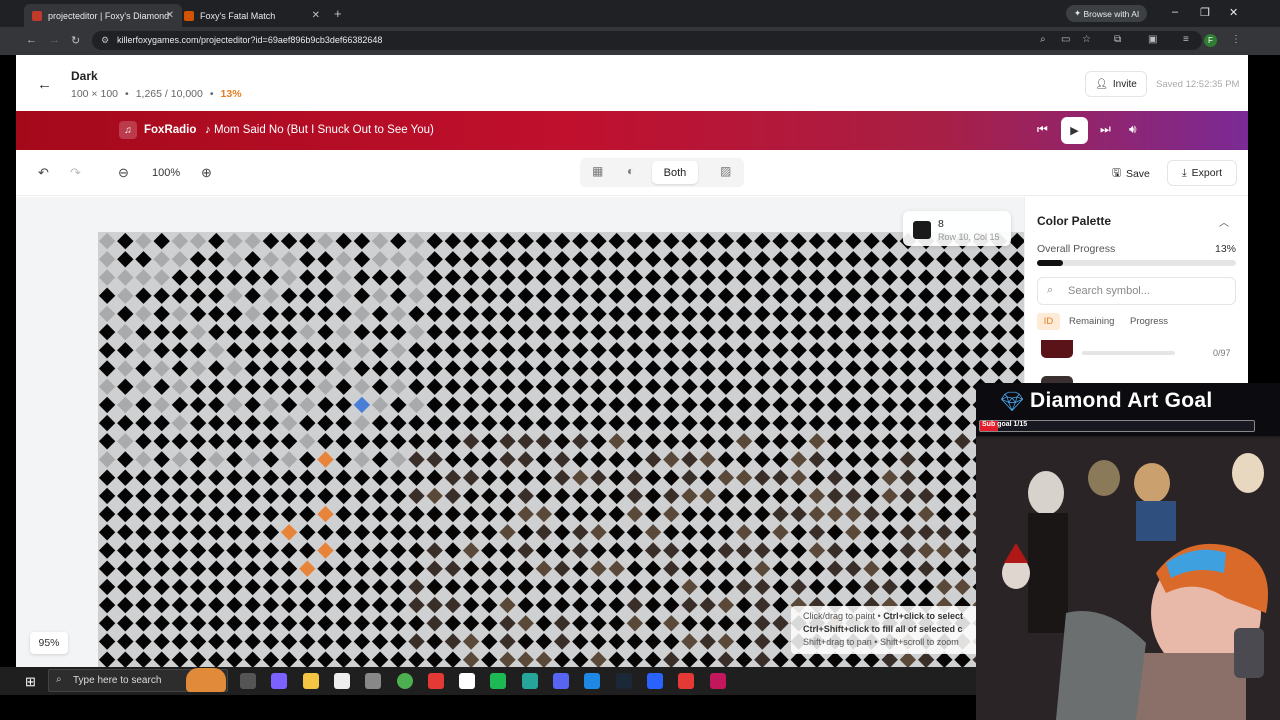 This screenshot has width=1280, height=720. I want to click on overall-progress-fill, so click(1050, 263).